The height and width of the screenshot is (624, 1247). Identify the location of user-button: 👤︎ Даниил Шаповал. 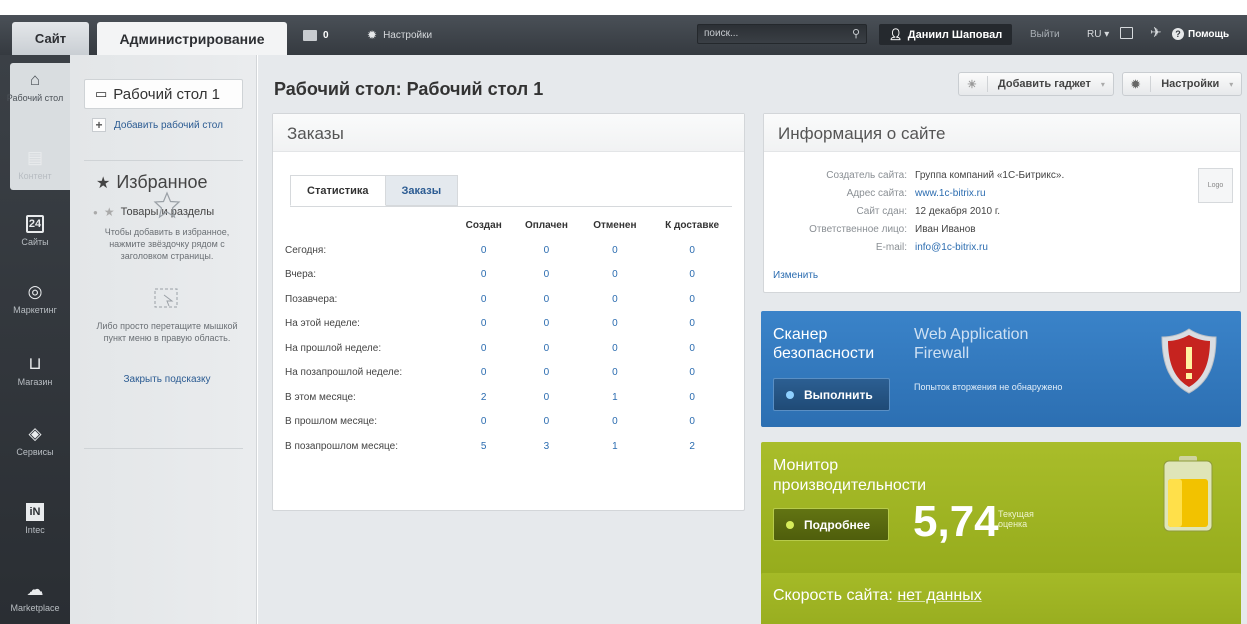
(945, 34).